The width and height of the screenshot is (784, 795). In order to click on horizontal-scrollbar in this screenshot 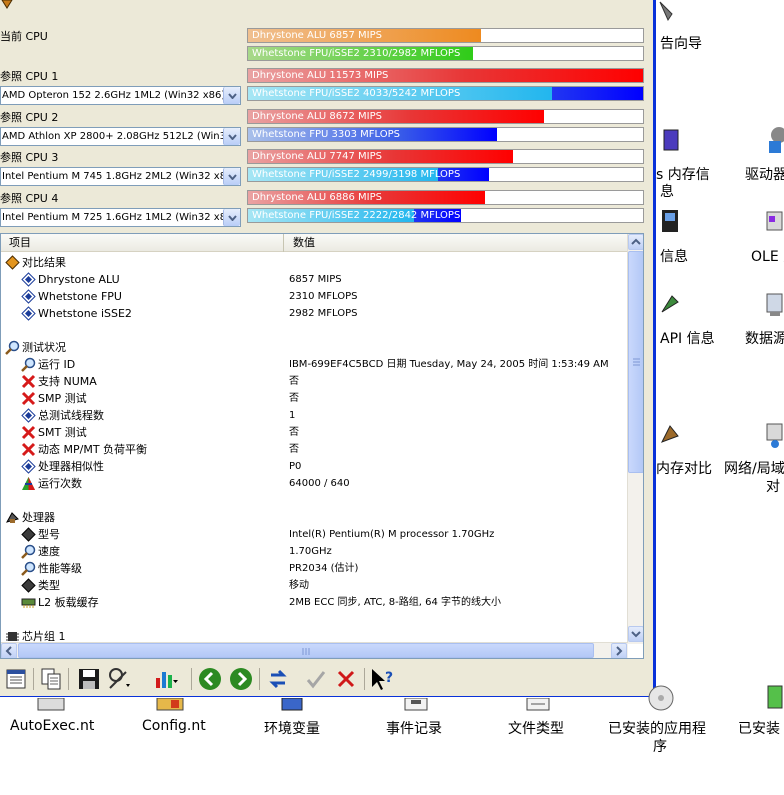, I will do `click(314, 650)`.